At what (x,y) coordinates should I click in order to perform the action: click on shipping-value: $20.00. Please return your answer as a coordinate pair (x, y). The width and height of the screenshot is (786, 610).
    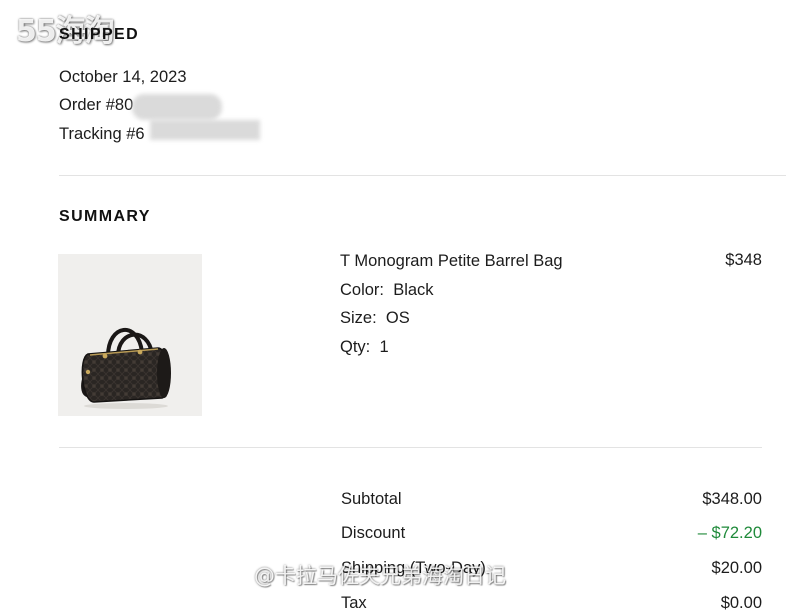
    Looking at the image, I should click on (736, 568).